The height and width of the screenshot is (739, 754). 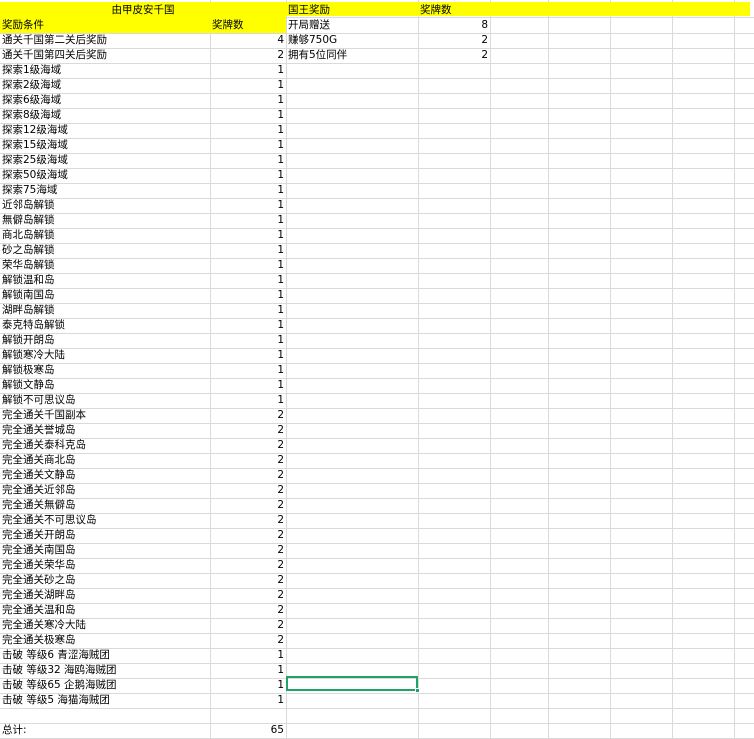 What do you see at coordinates (105, 235) in the screenshot?
I see `reward-condition-cell: 商北岛解锁` at bounding box center [105, 235].